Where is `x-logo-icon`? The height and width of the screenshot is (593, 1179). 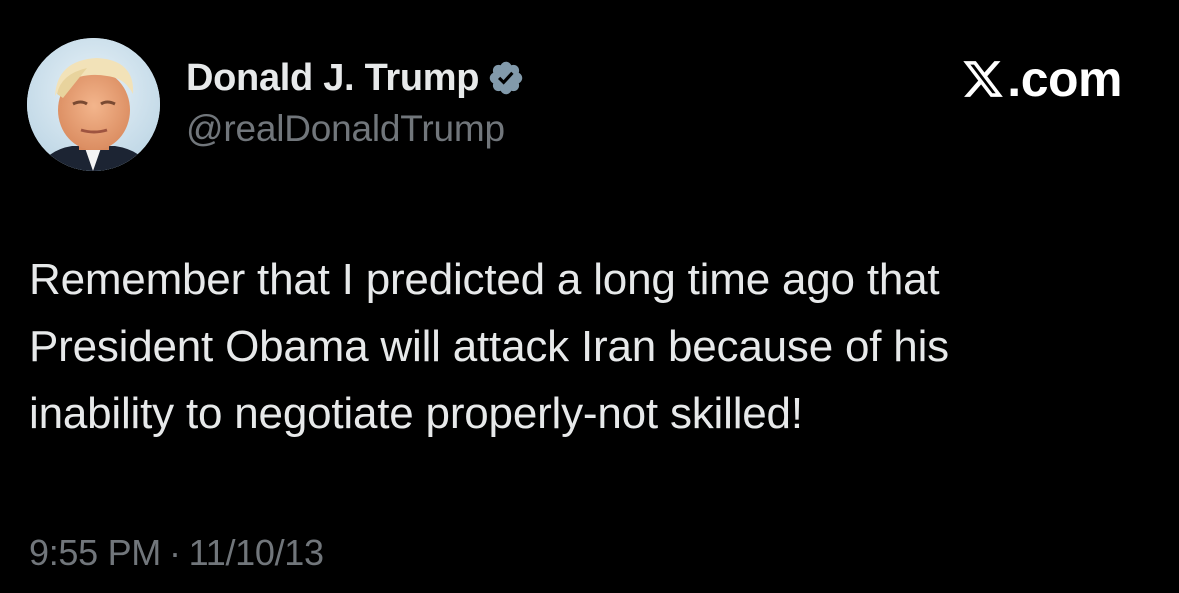
x-logo-icon is located at coordinates (983, 79).